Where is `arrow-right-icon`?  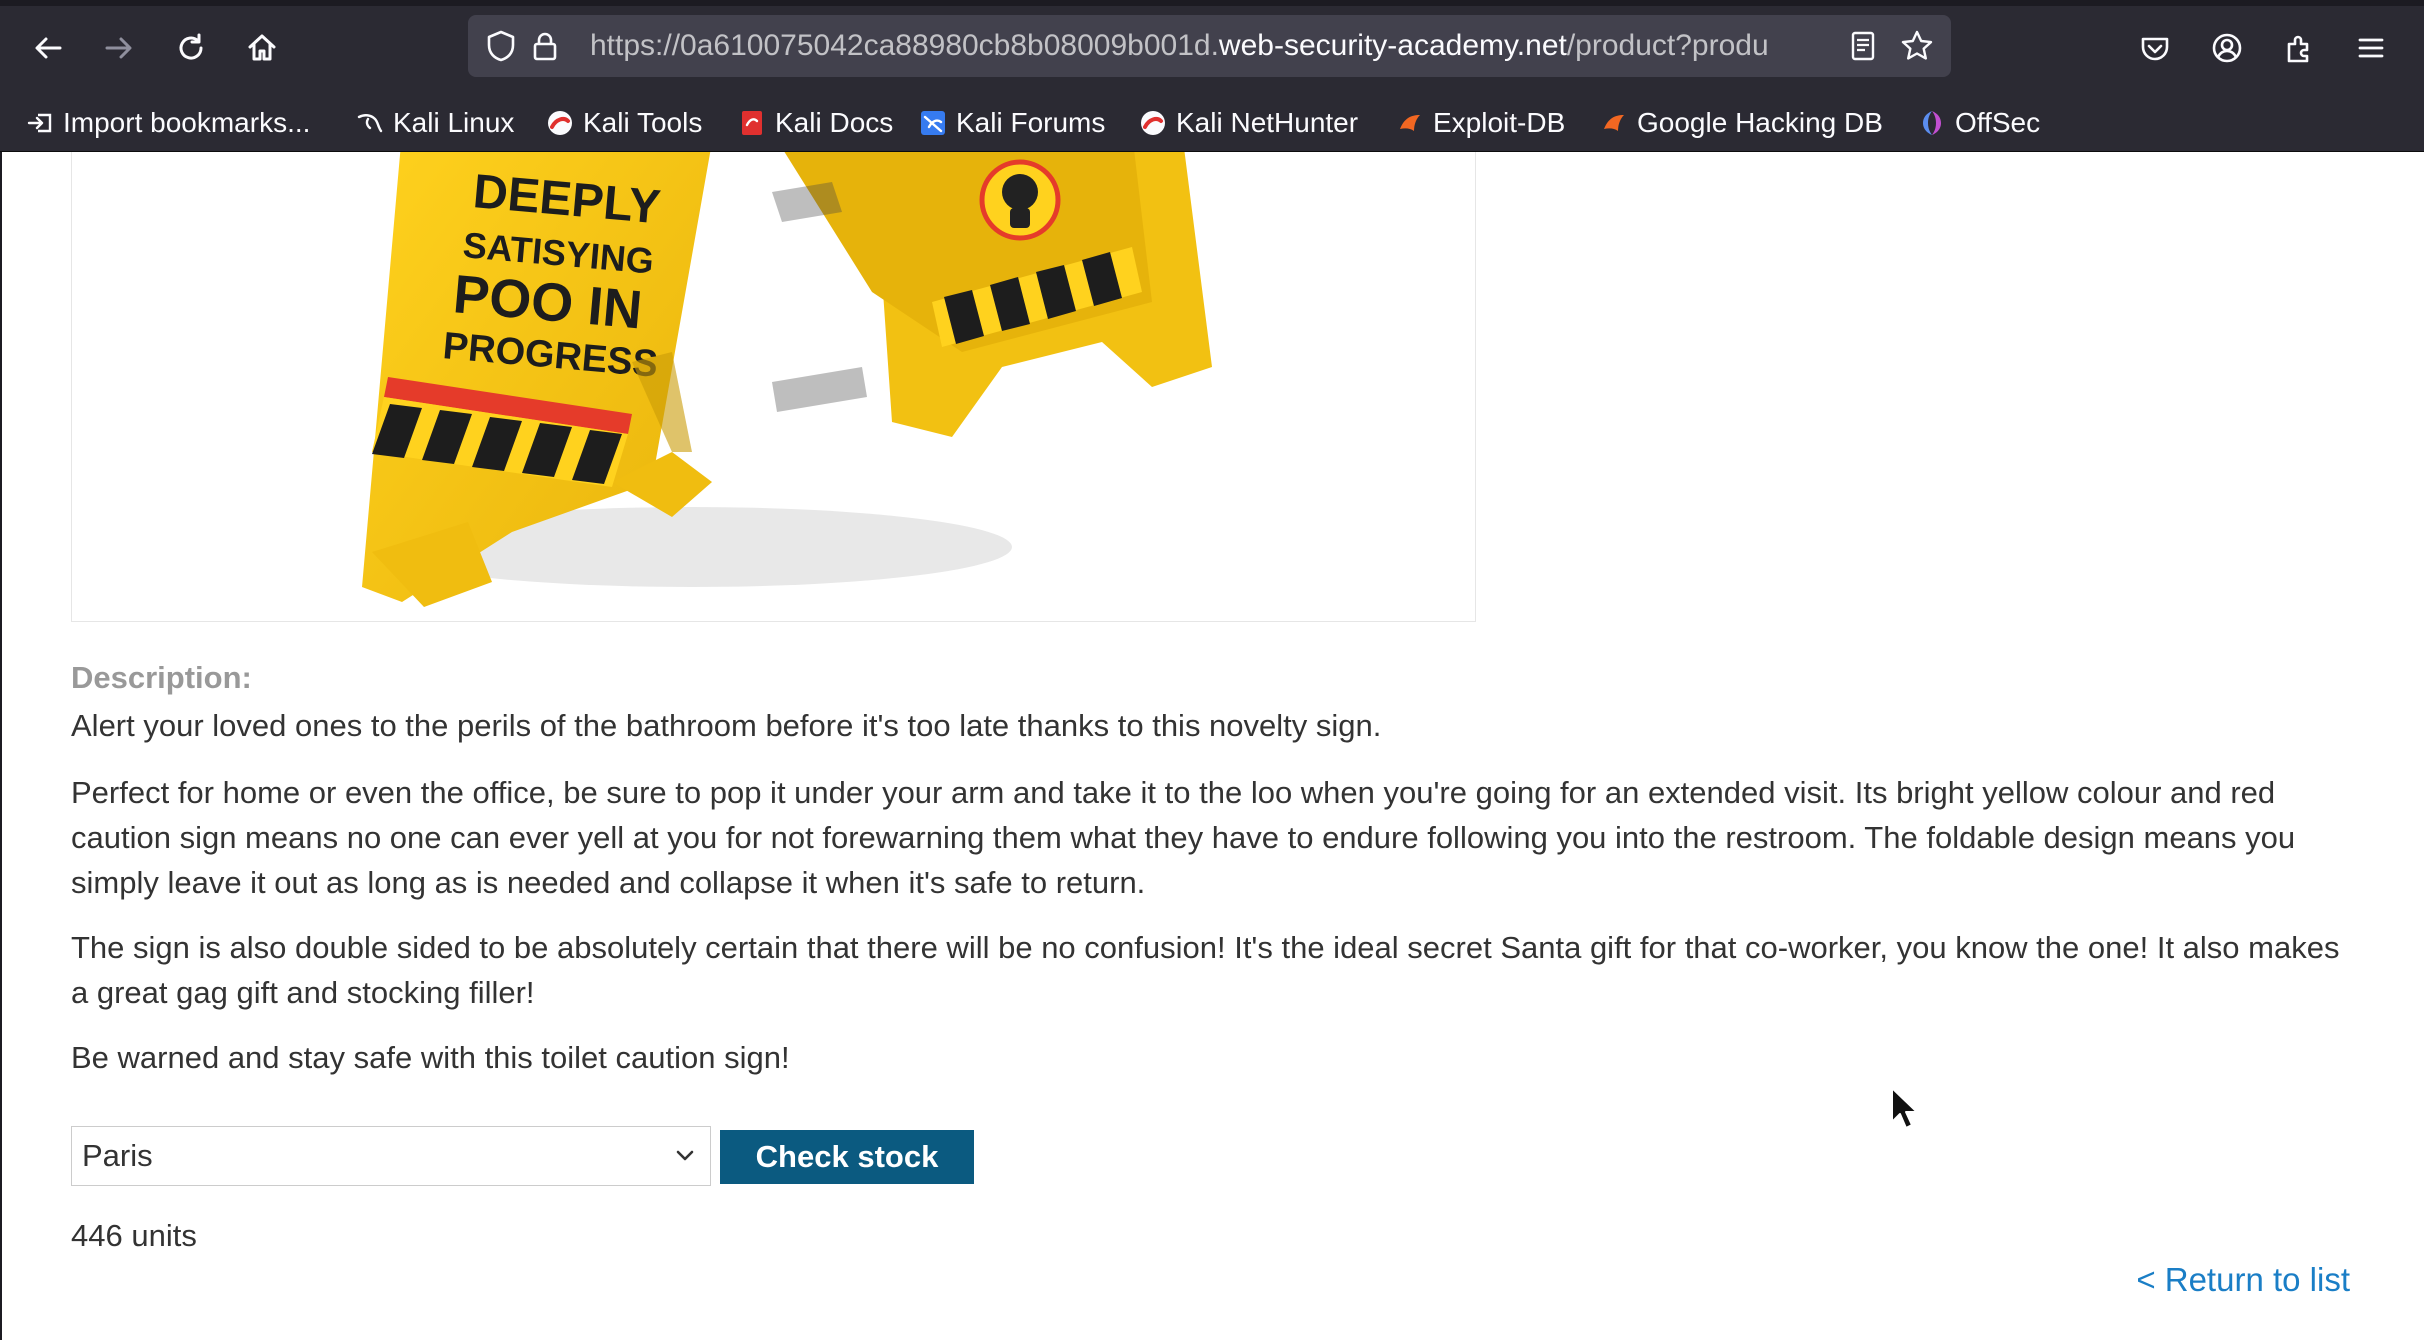 arrow-right-icon is located at coordinates (118, 48).